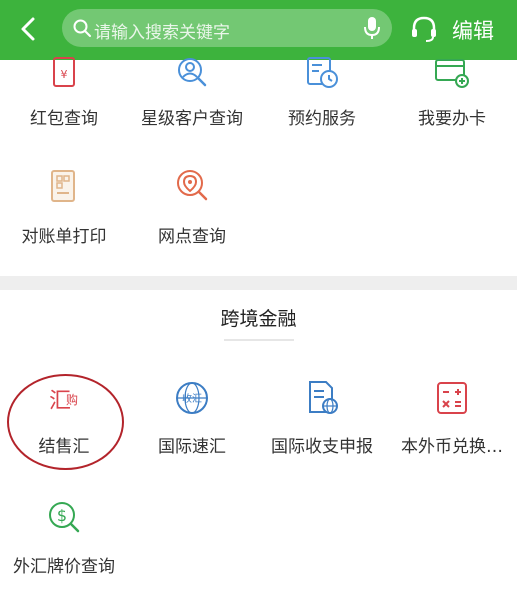  Describe the element at coordinates (424, 29) in the screenshot. I see `headset-icon` at that location.